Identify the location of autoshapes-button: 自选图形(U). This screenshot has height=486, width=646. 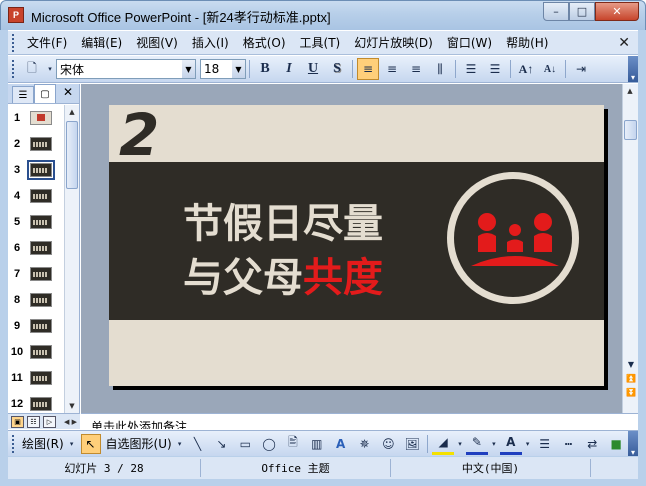
(139, 443).